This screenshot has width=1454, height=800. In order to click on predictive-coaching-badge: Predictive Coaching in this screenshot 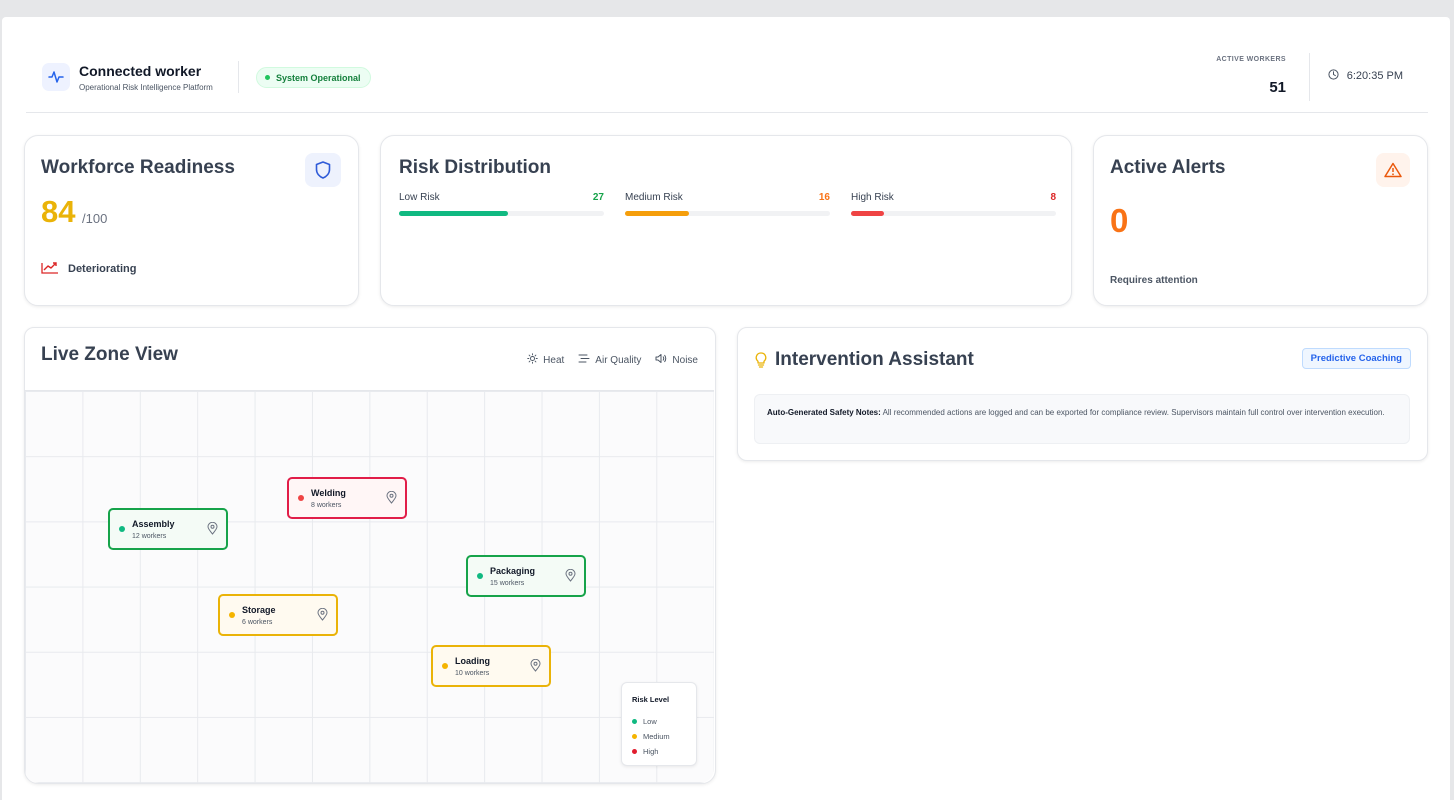, I will do `click(1356, 358)`.